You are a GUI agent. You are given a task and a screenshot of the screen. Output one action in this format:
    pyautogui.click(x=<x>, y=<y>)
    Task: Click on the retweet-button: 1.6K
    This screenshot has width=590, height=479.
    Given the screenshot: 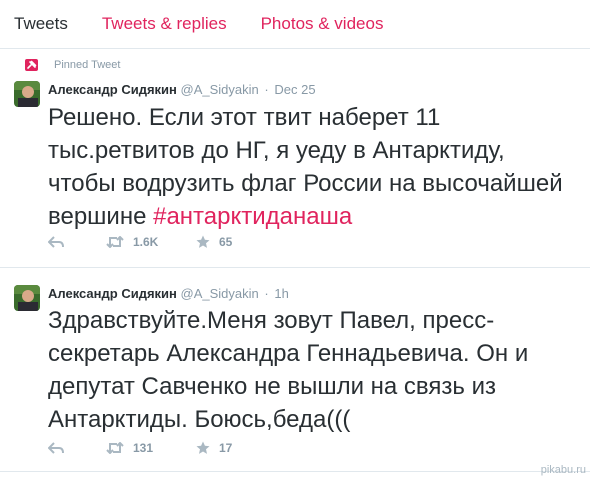 What is the action you would take?
    pyautogui.click(x=151, y=242)
    